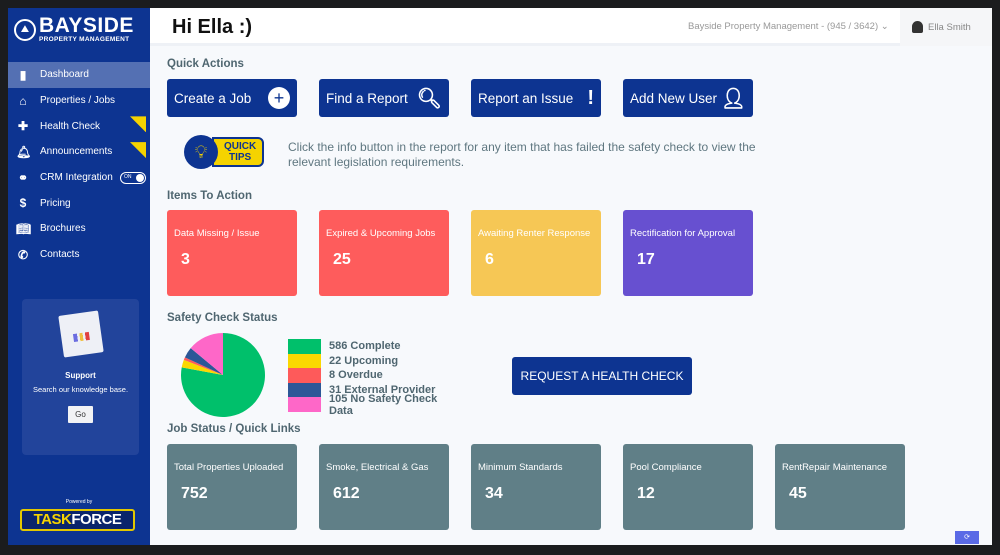  Describe the element at coordinates (840, 487) in the screenshot. I see `job-status-card: RentRepair Maintenance 45` at that location.